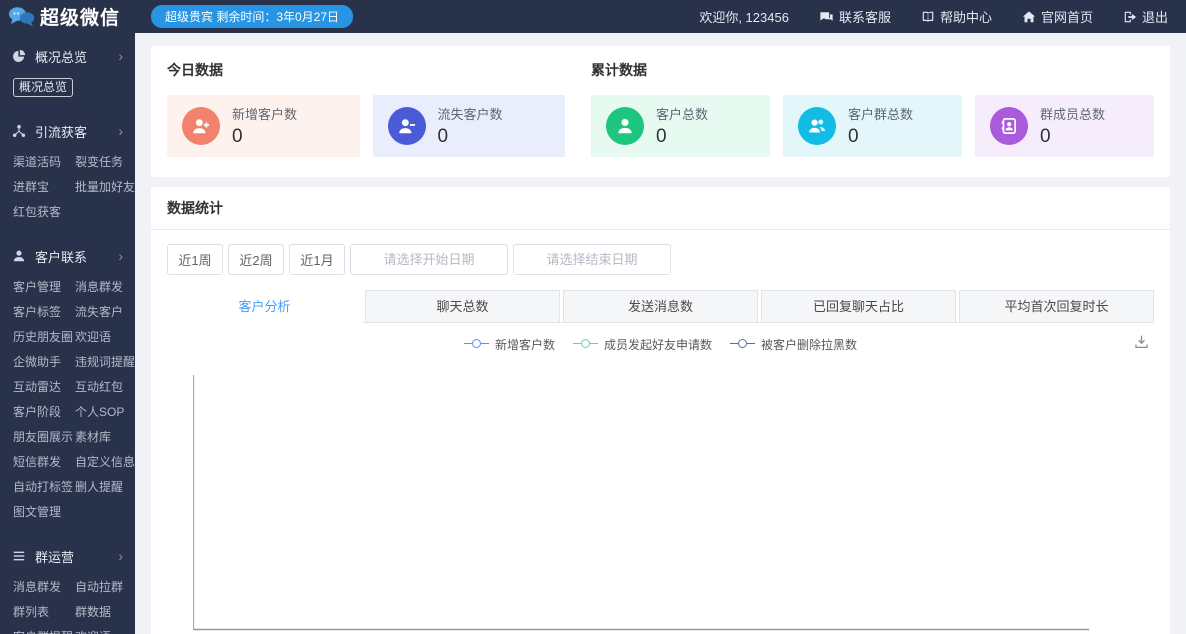 The height and width of the screenshot is (634, 1186). I want to click on sidebar-item: 自定义信息, so click(105, 462).